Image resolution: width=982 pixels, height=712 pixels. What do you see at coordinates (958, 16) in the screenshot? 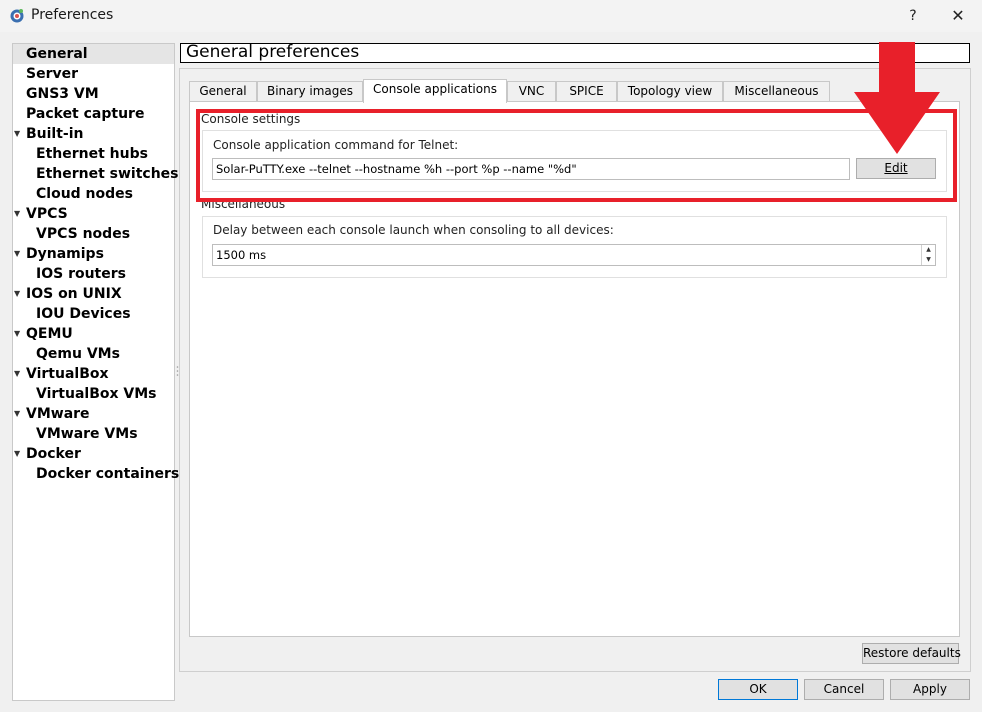
I see `close-button: ✕` at bounding box center [958, 16].